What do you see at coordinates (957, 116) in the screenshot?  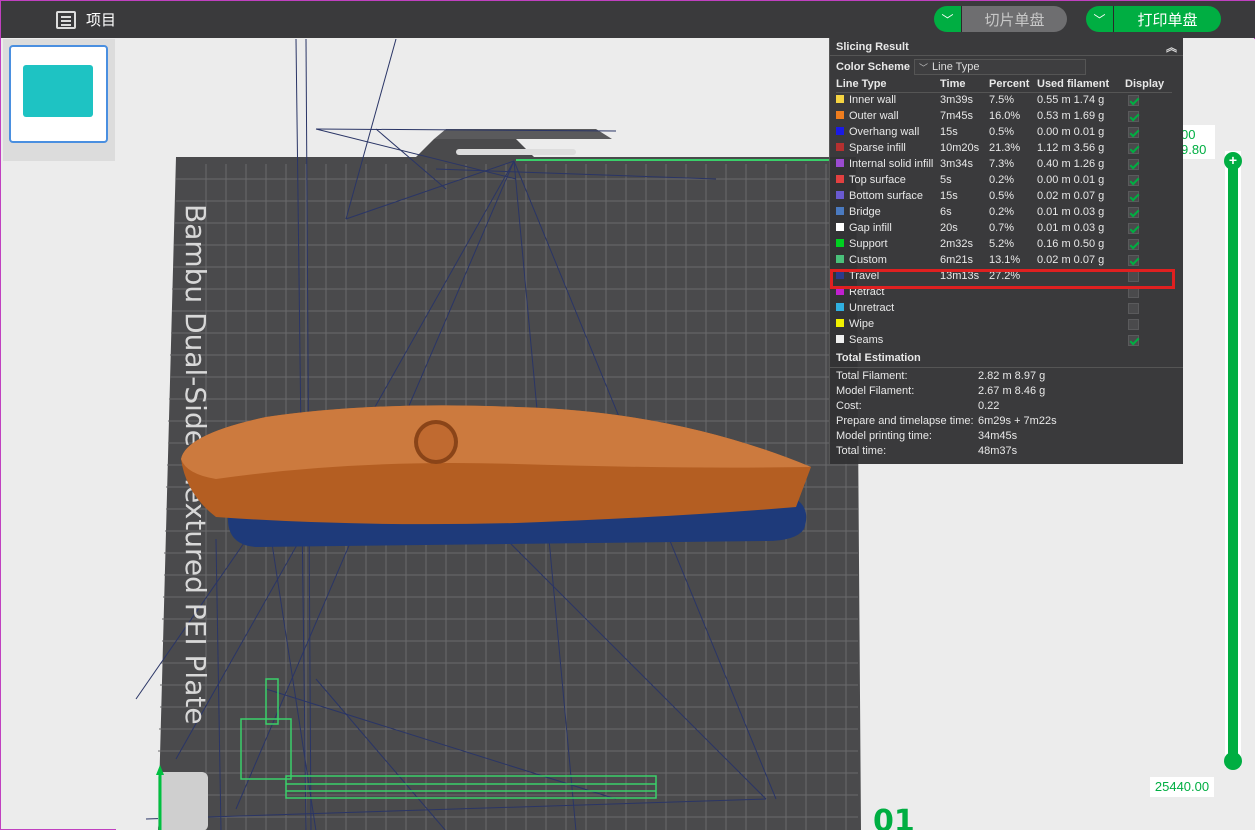 I see `time-cell: 7m45s` at bounding box center [957, 116].